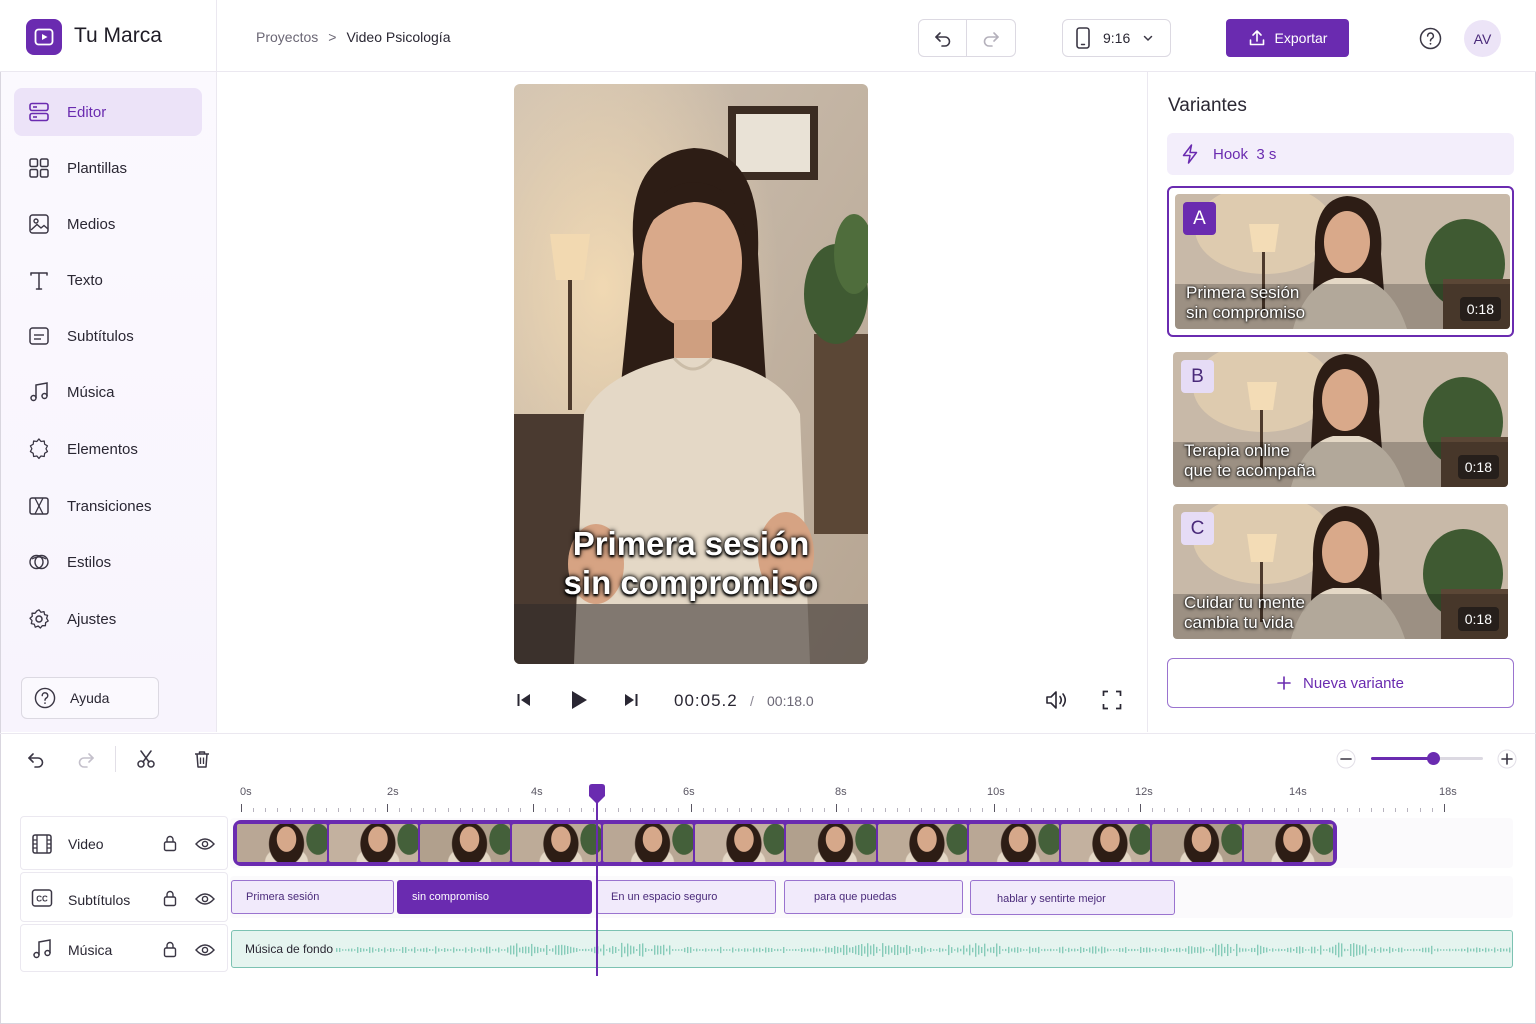 The height and width of the screenshot is (1024, 1536). What do you see at coordinates (1340, 154) in the screenshot?
I see `hook-filter: Hook 3 s` at bounding box center [1340, 154].